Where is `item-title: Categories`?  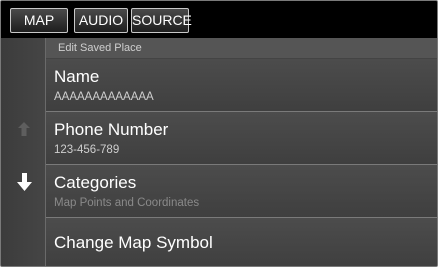 item-title: Categories is located at coordinates (95, 182).